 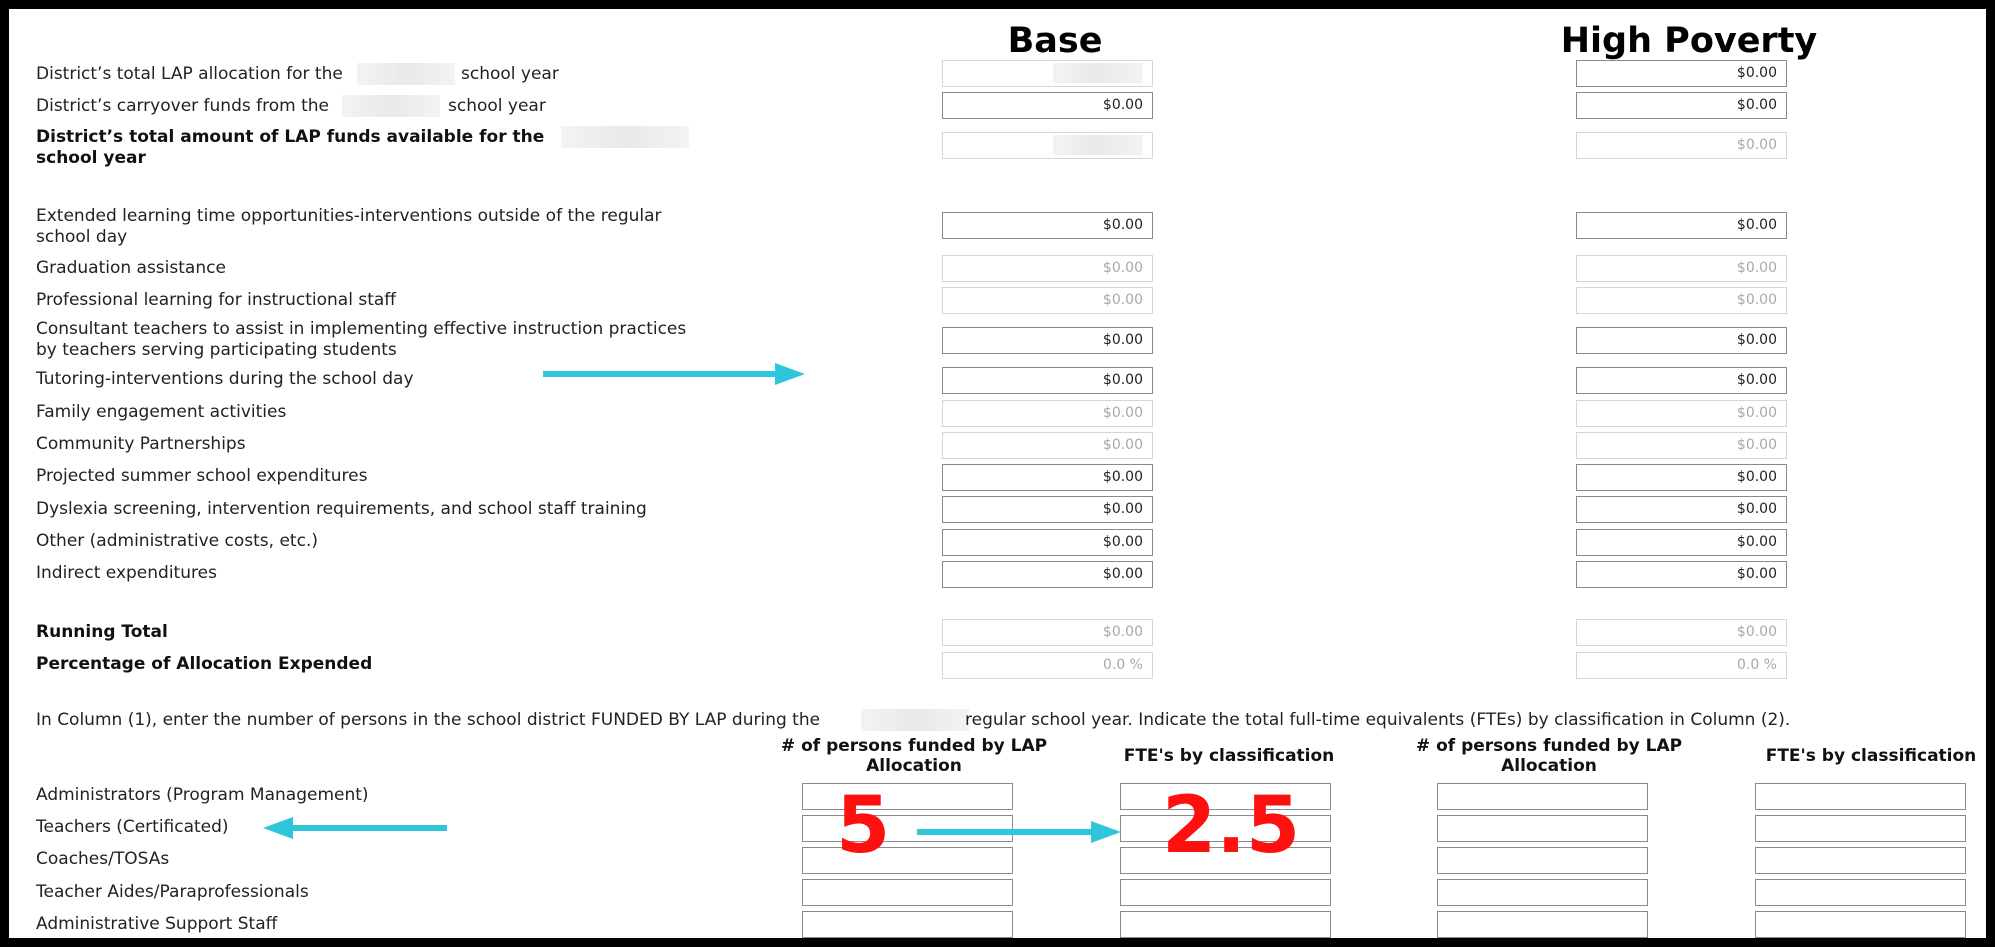 I want to click on base-carryover-field: $0.00, so click(x=1047, y=105).